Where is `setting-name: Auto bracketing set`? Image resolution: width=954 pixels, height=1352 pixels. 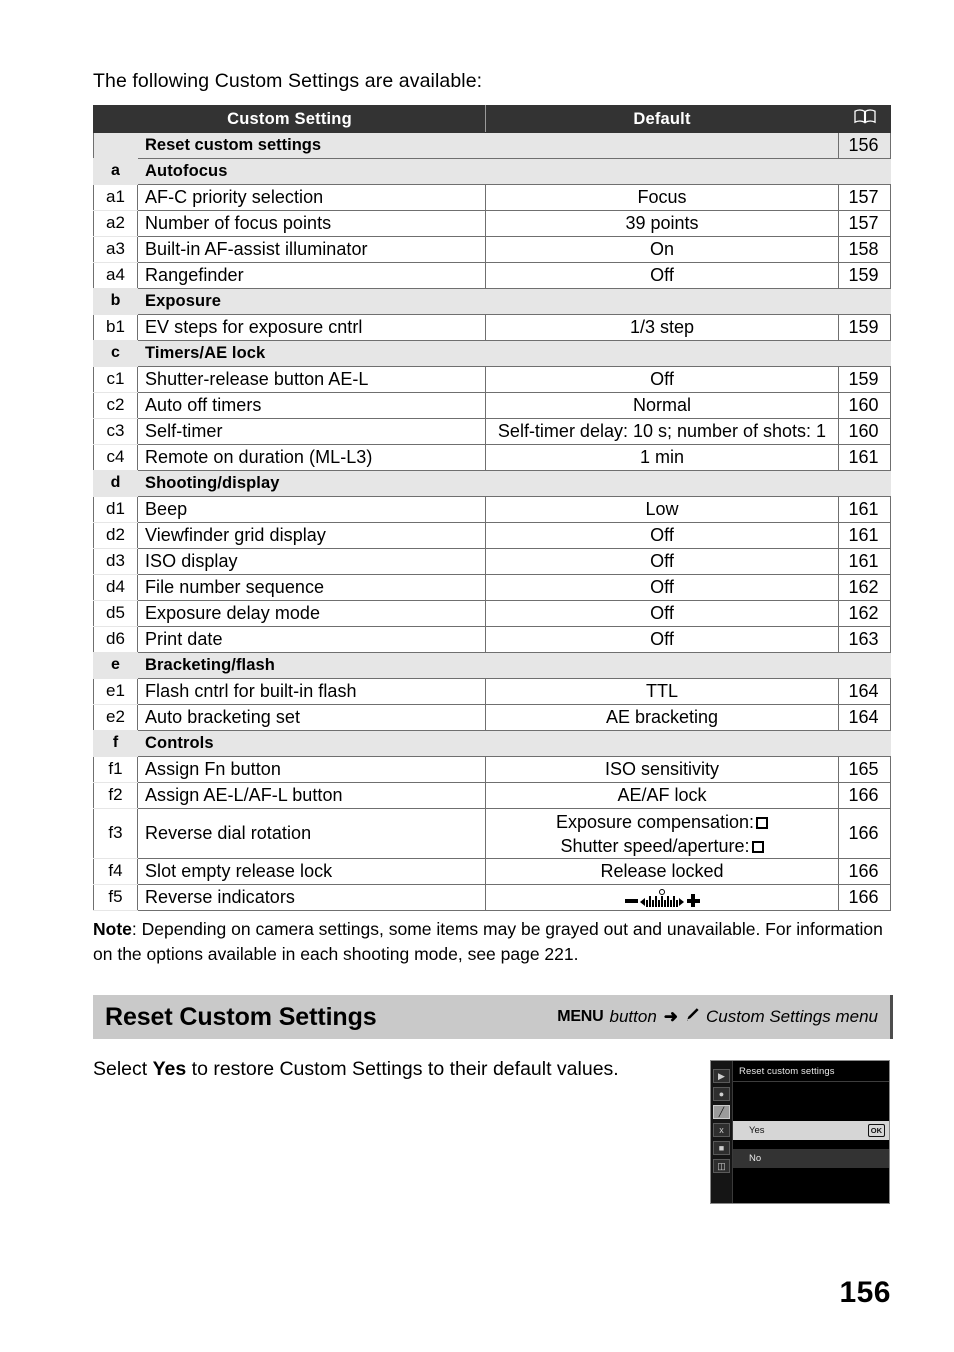
setting-name: Auto bracketing set is located at coordinates (311, 717).